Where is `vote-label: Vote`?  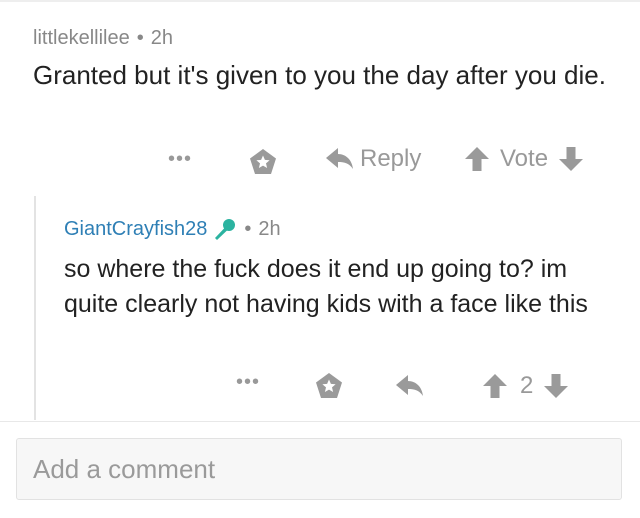
vote-label: Vote is located at coordinates (524, 158).